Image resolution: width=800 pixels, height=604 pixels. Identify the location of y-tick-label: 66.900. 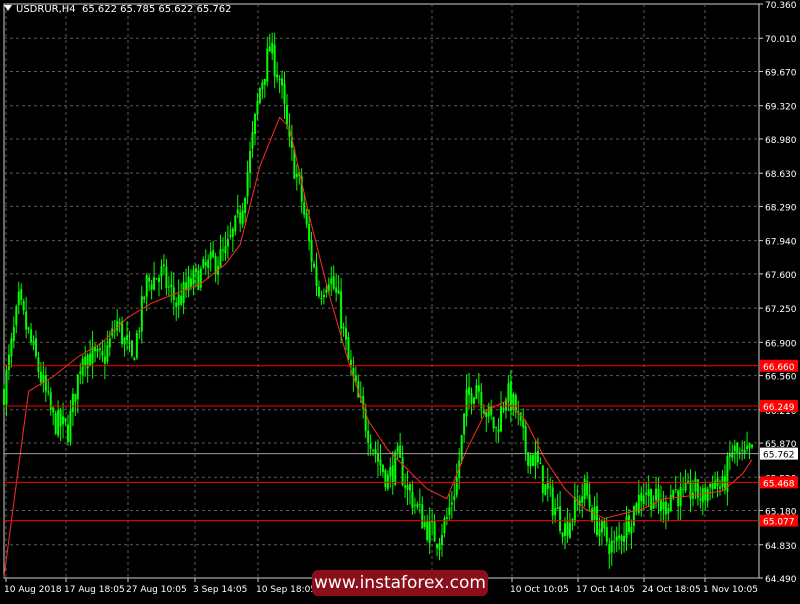
(781, 344).